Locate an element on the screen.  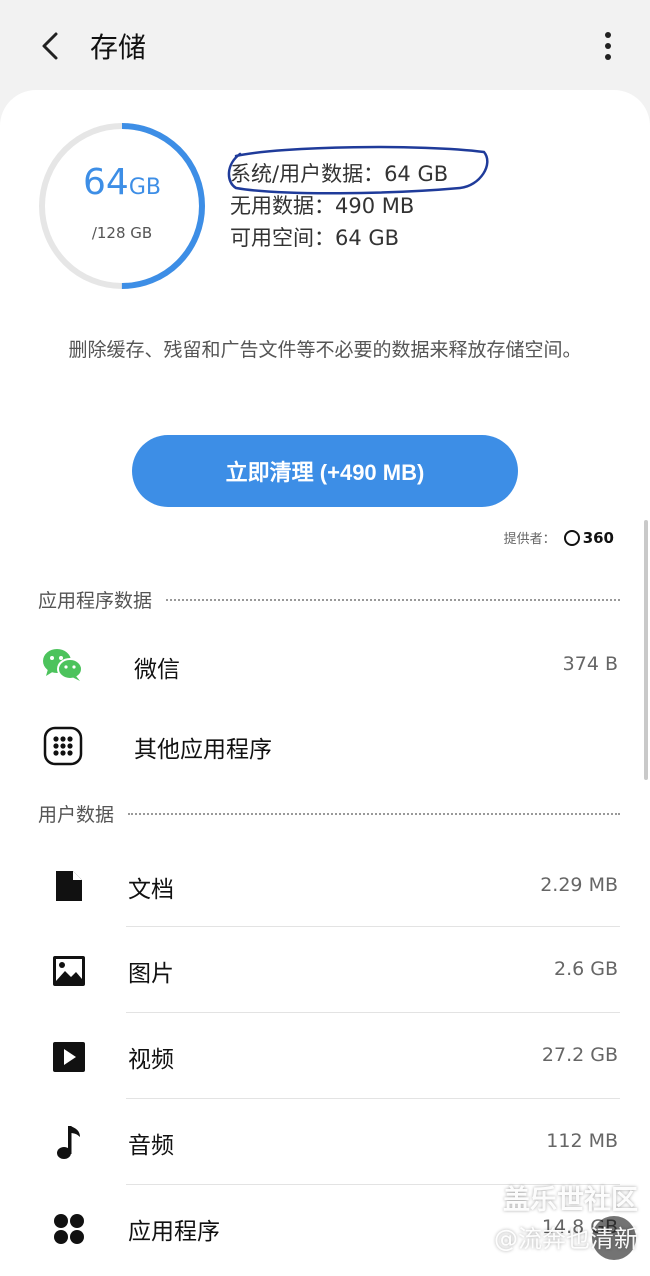
watermark-community-name: 盖乐世社区 is located at coordinates (570, 1200).